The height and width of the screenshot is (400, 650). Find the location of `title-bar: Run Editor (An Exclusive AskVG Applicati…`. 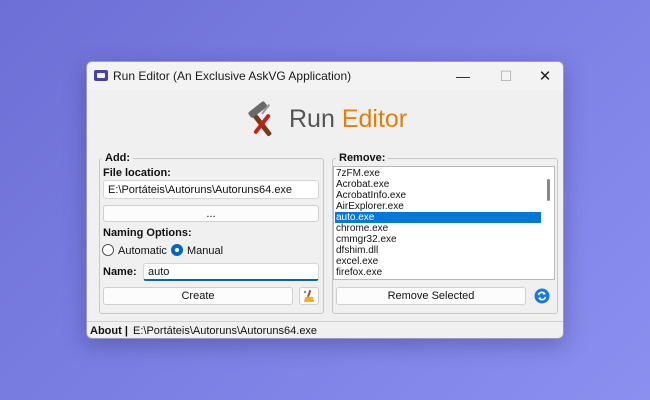

title-bar: Run Editor (An Exclusive AskVG Applicati… is located at coordinates (325, 76).